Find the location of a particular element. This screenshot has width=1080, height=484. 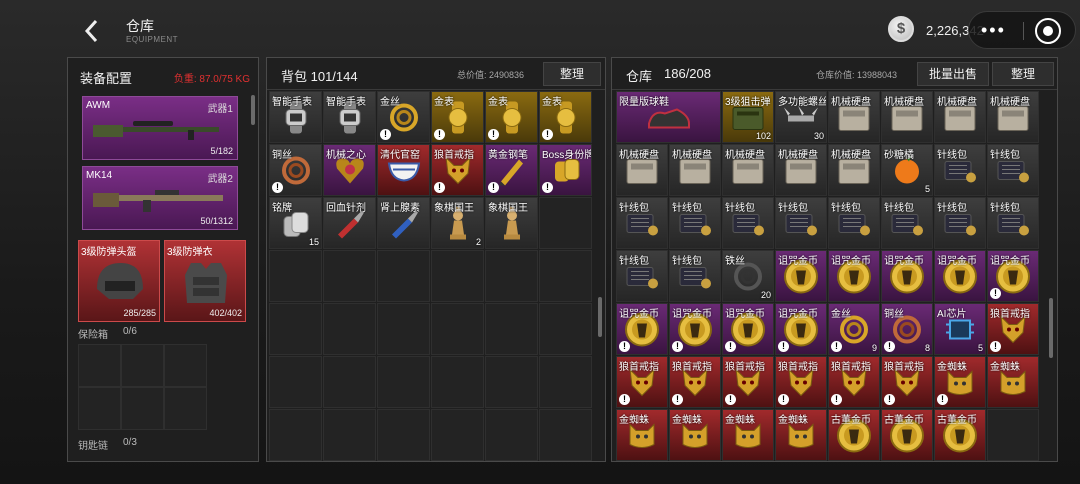

warehouse-item: 3级狙击弹 102 is located at coordinates (748, 117).